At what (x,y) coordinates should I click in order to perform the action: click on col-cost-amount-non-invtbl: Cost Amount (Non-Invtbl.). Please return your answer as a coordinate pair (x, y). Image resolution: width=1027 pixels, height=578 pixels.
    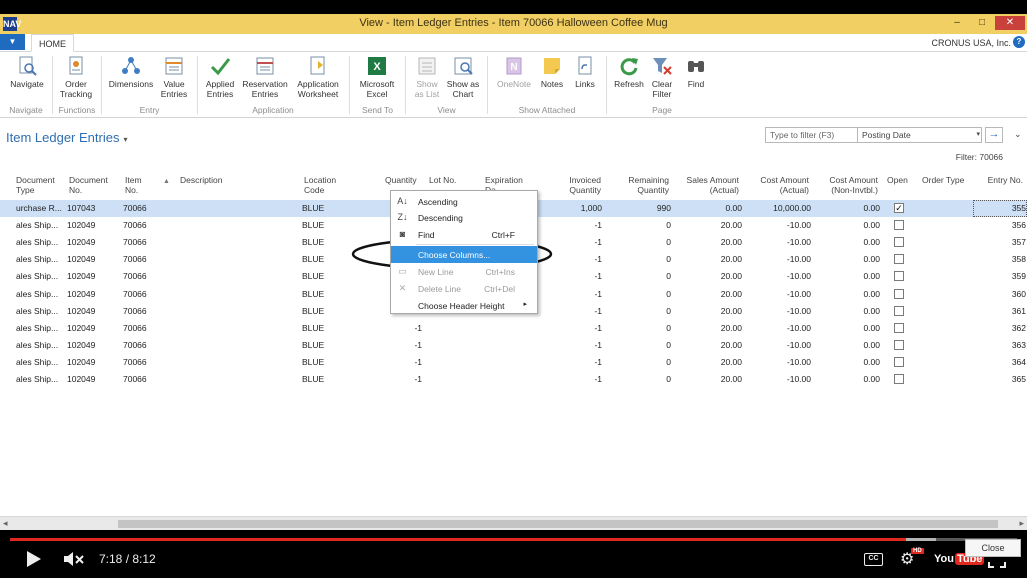
    Looking at the image, I should click on (848, 185).